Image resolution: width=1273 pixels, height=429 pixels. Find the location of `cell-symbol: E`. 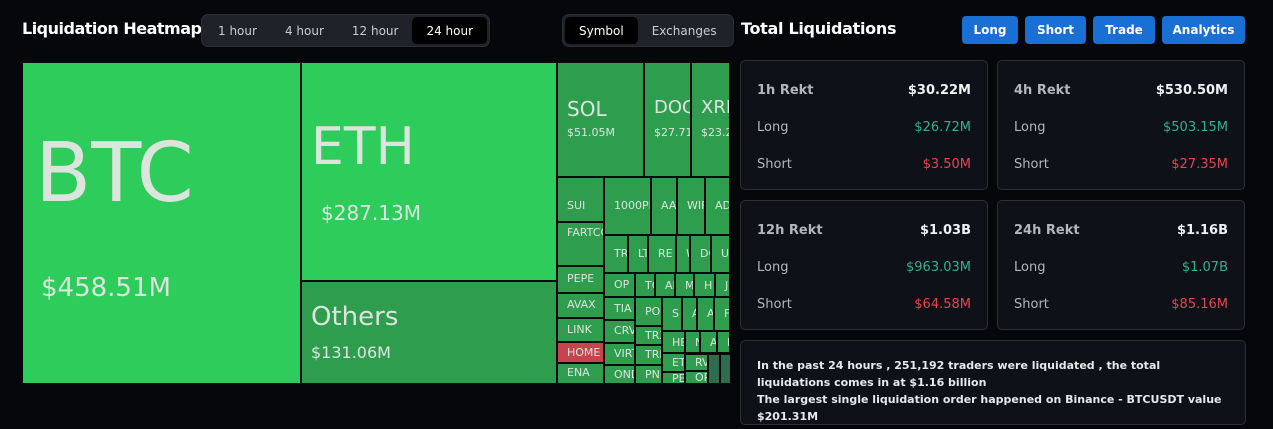

cell-symbol: E is located at coordinates (728, 342).